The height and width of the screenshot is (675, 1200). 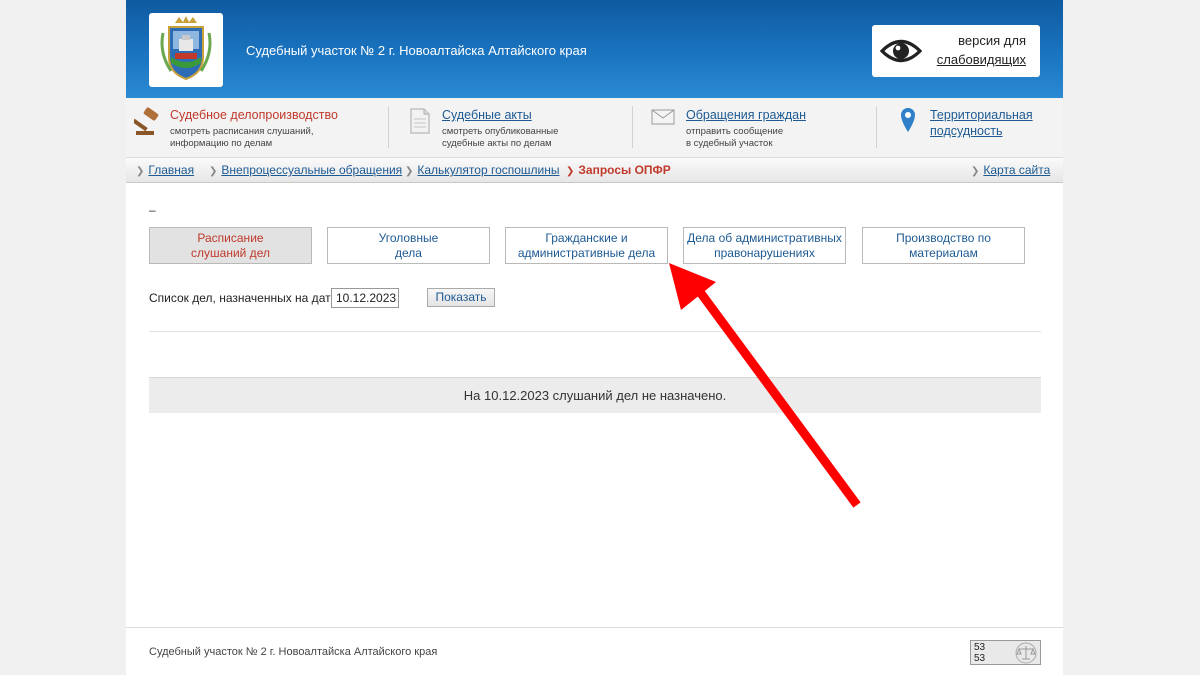 What do you see at coordinates (147, 124) in the screenshot?
I see `gavel-icon` at bounding box center [147, 124].